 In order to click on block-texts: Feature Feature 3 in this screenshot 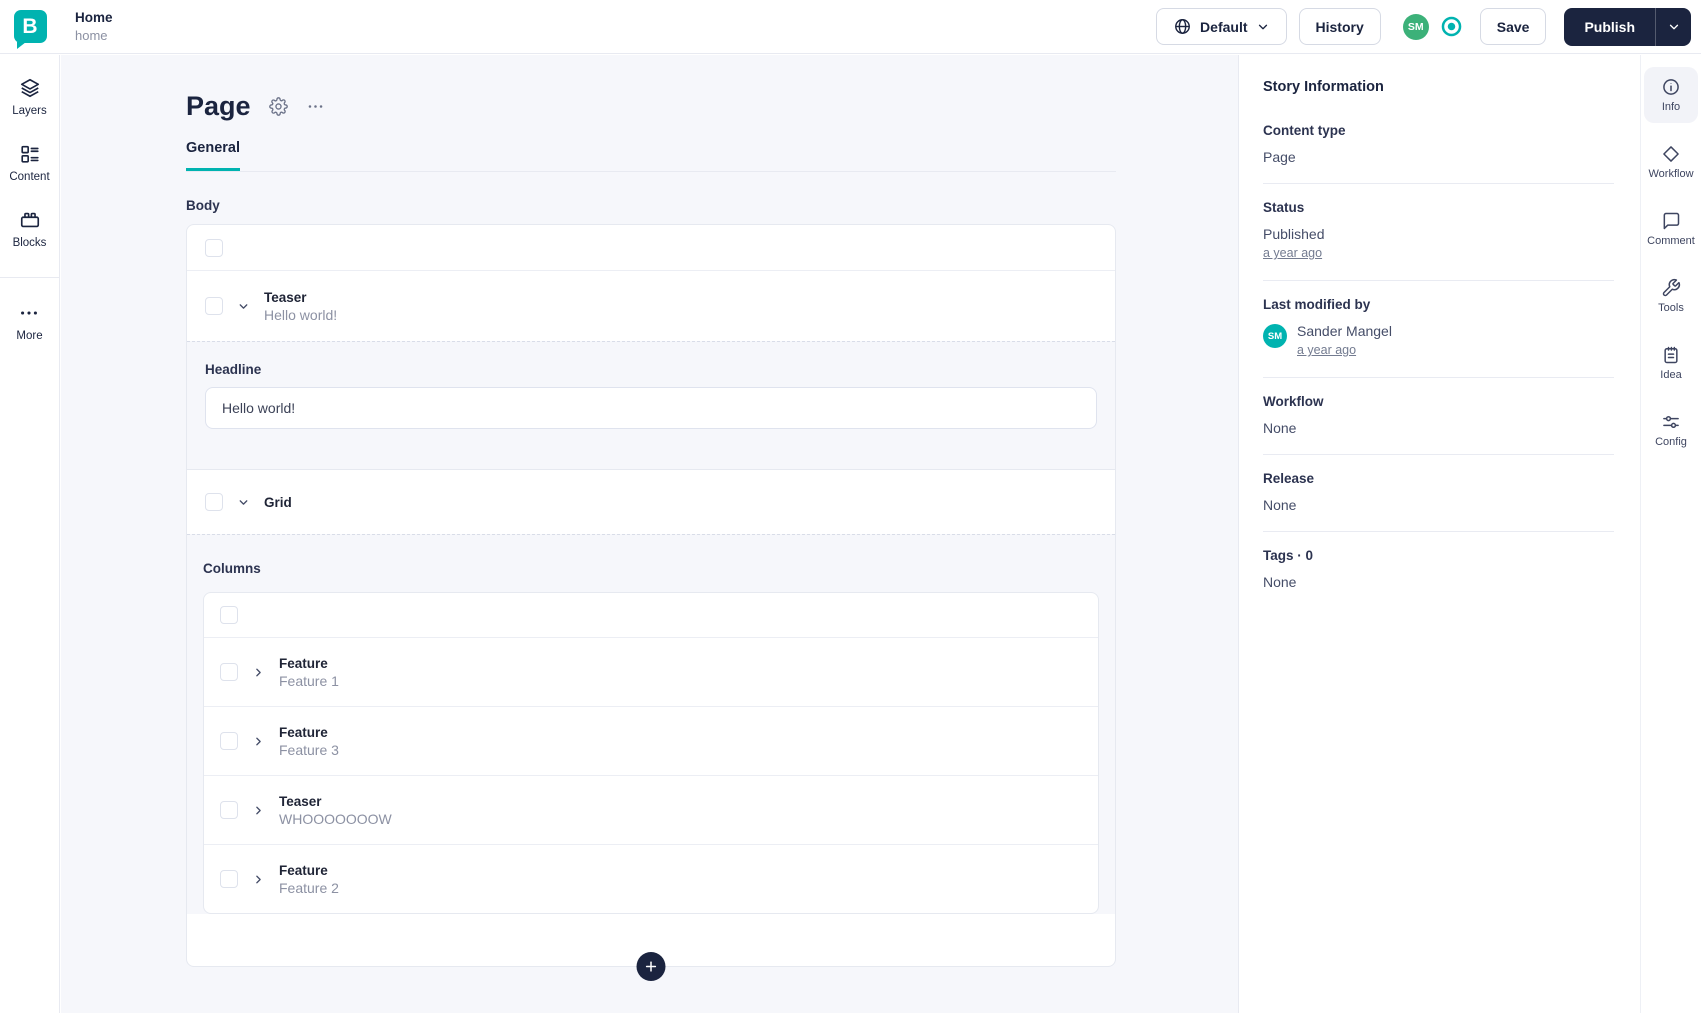, I will do `click(309, 741)`.